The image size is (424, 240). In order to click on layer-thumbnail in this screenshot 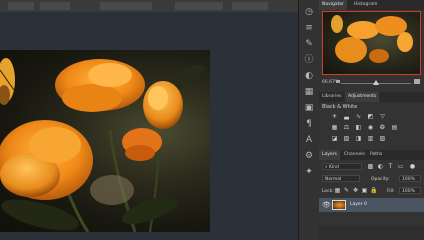, I will do `click(339, 205)`.